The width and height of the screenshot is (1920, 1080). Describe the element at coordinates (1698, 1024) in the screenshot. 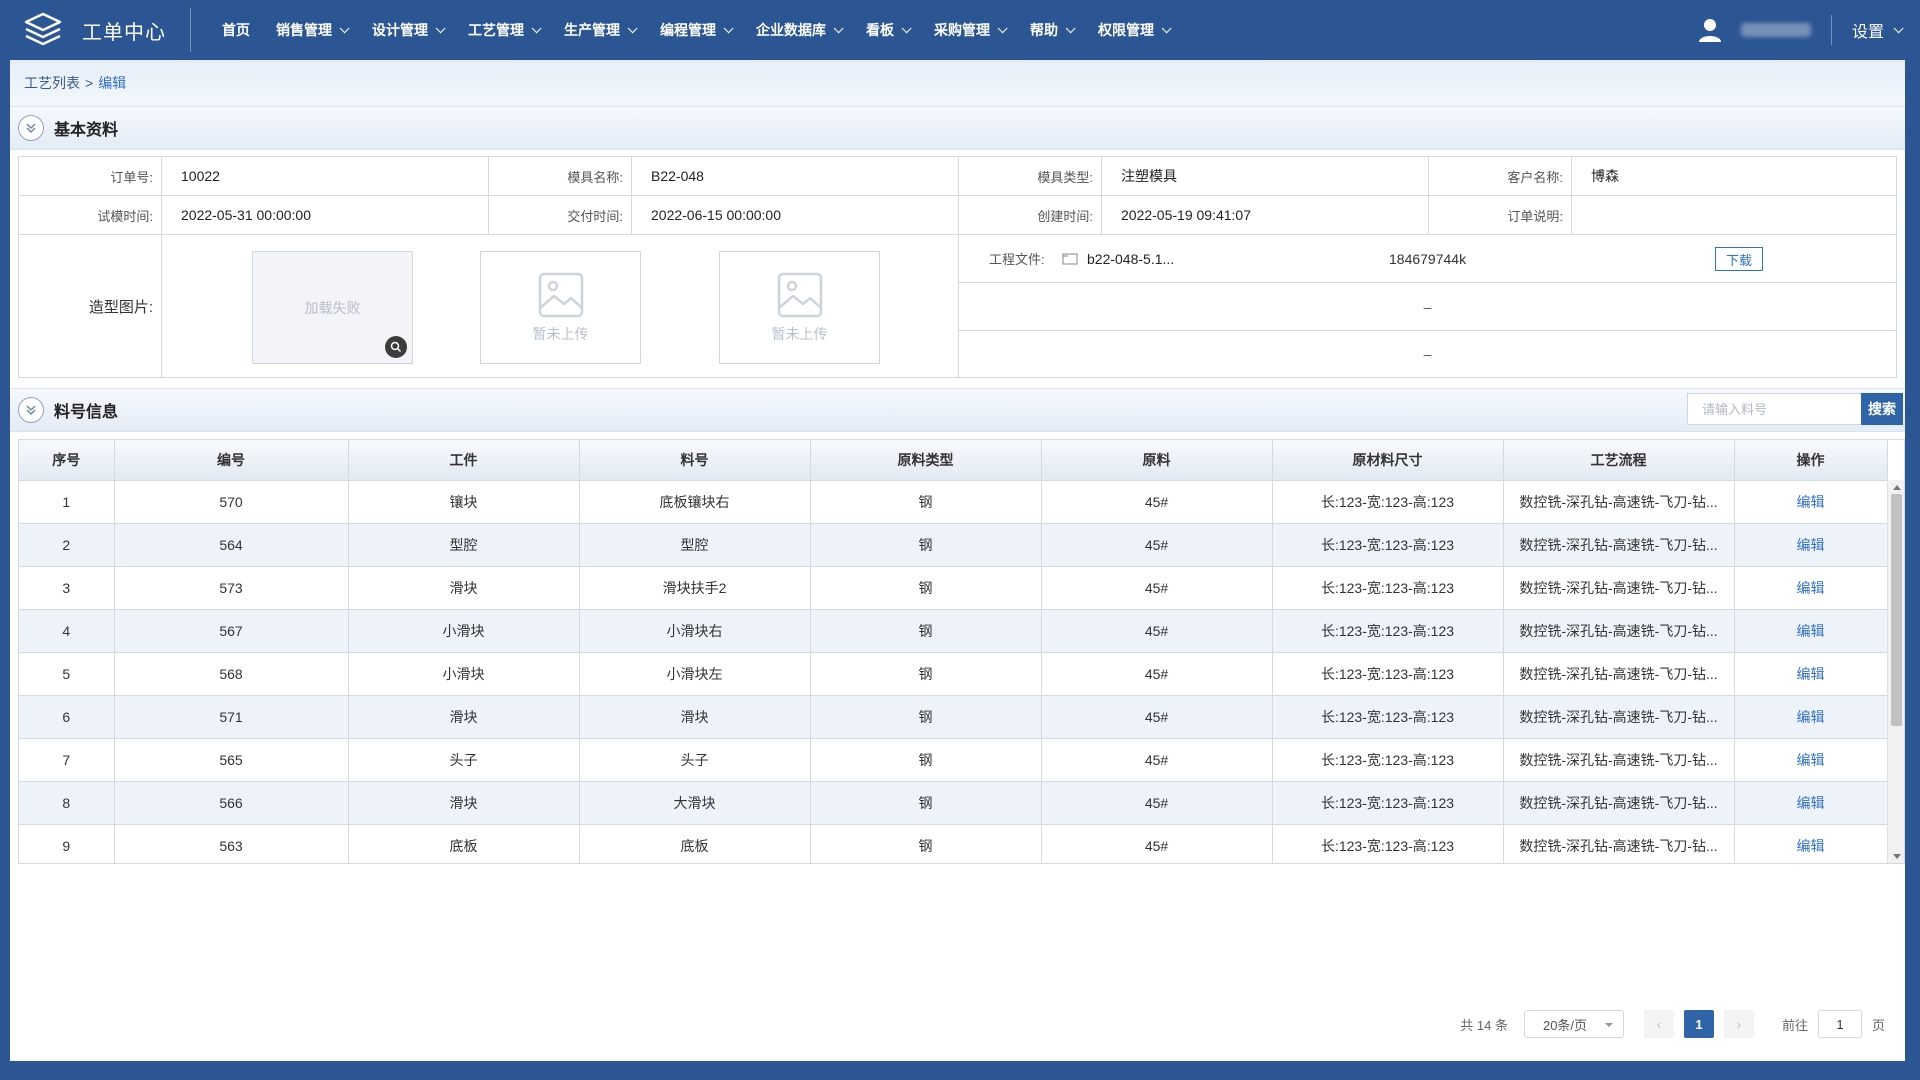

I see `page-number-current: 1` at that location.